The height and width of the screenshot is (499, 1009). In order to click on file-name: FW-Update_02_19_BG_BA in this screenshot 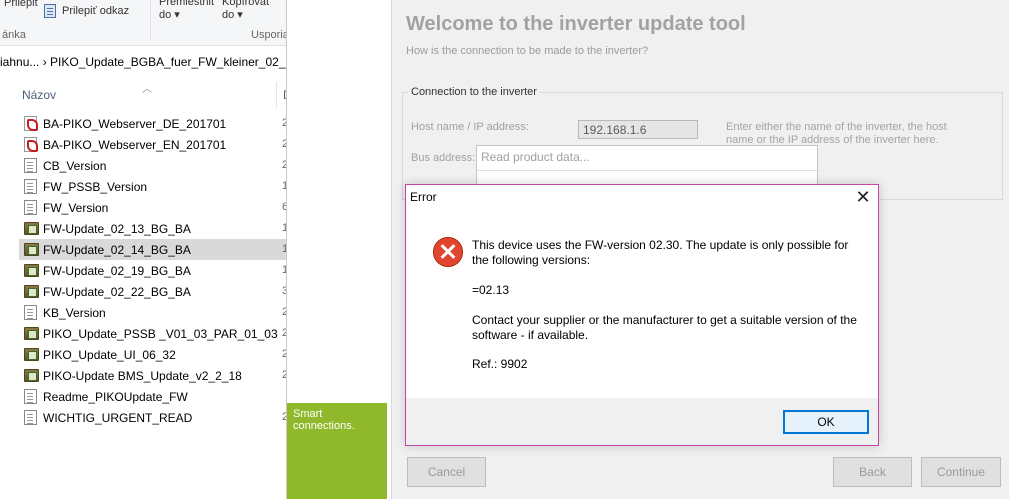, I will do `click(117, 271)`.